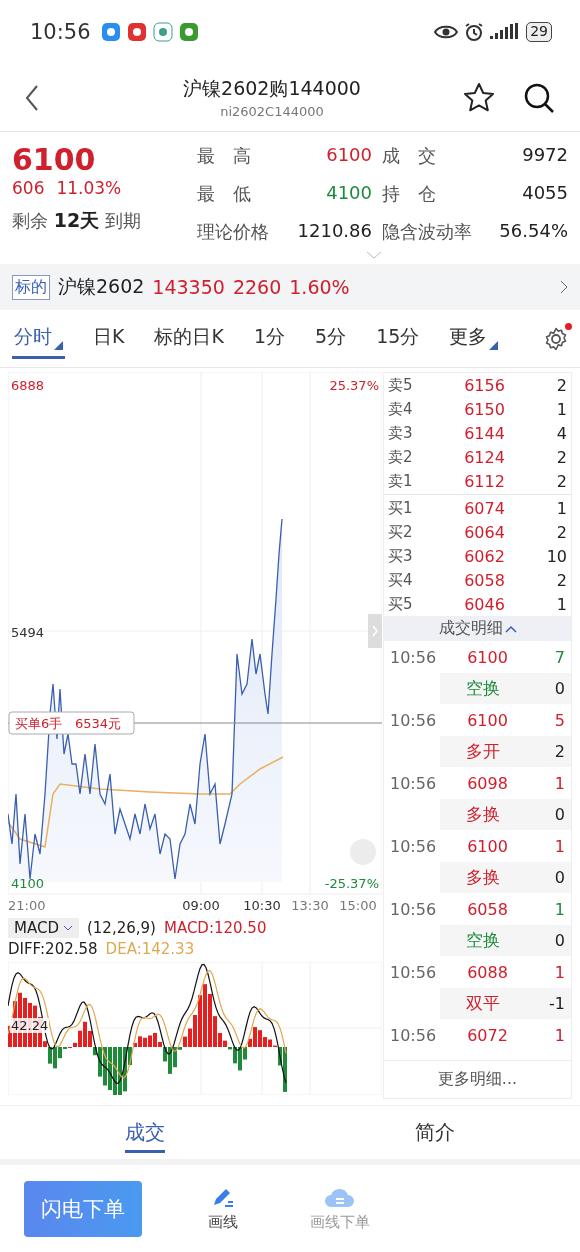 The height and width of the screenshot is (1252, 580). Describe the element at coordinates (545, 193) in the screenshot. I see `stat-value: 4055` at that location.